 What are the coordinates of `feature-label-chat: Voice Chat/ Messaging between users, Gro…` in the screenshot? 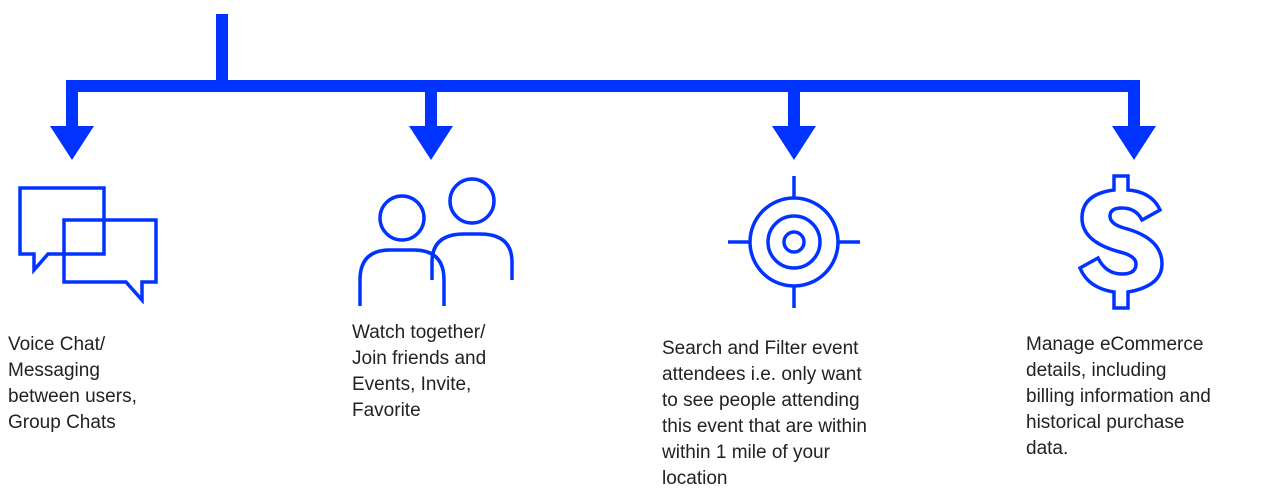 It's located at (72, 383).